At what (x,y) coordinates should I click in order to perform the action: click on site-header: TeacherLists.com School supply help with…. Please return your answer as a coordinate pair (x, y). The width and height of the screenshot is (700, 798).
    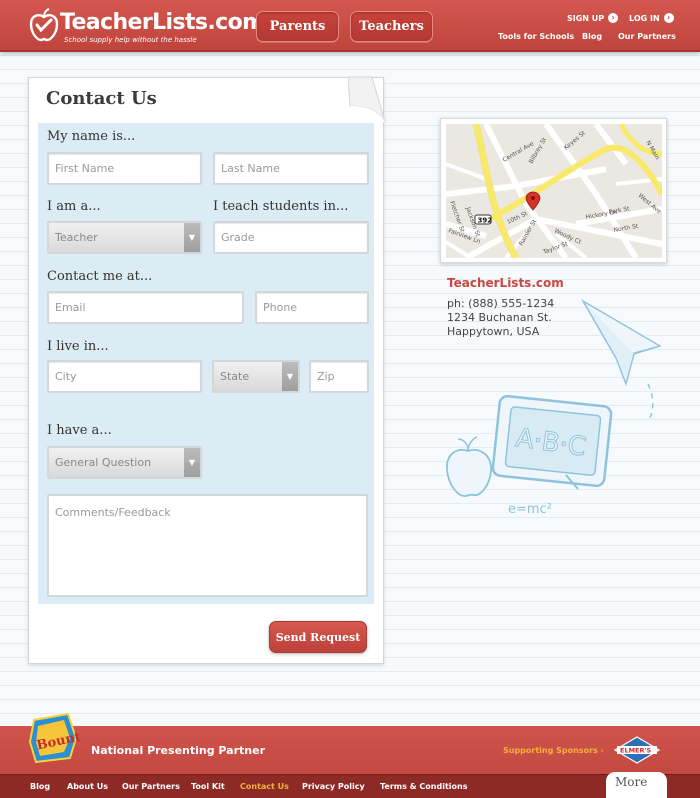
    Looking at the image, I should click on (350, 26).